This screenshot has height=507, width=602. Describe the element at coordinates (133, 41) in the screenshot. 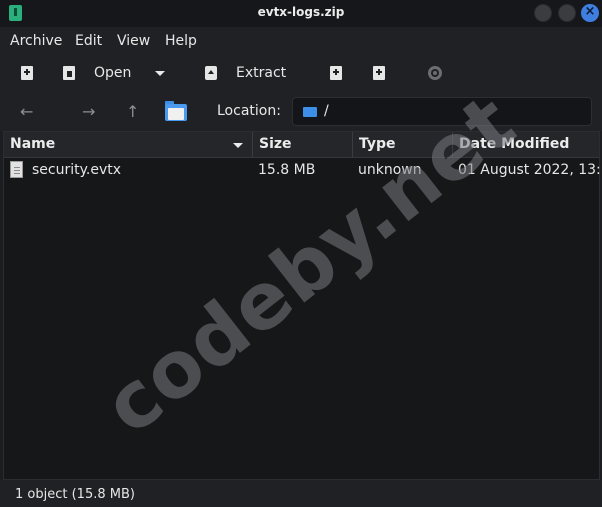

I see `menu-view: View` at that location.